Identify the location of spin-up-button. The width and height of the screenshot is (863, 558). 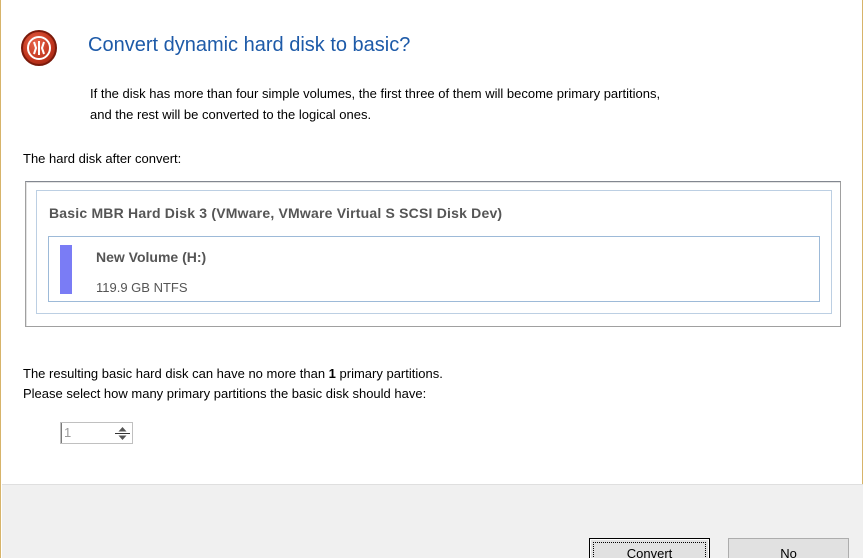
(122, 428).